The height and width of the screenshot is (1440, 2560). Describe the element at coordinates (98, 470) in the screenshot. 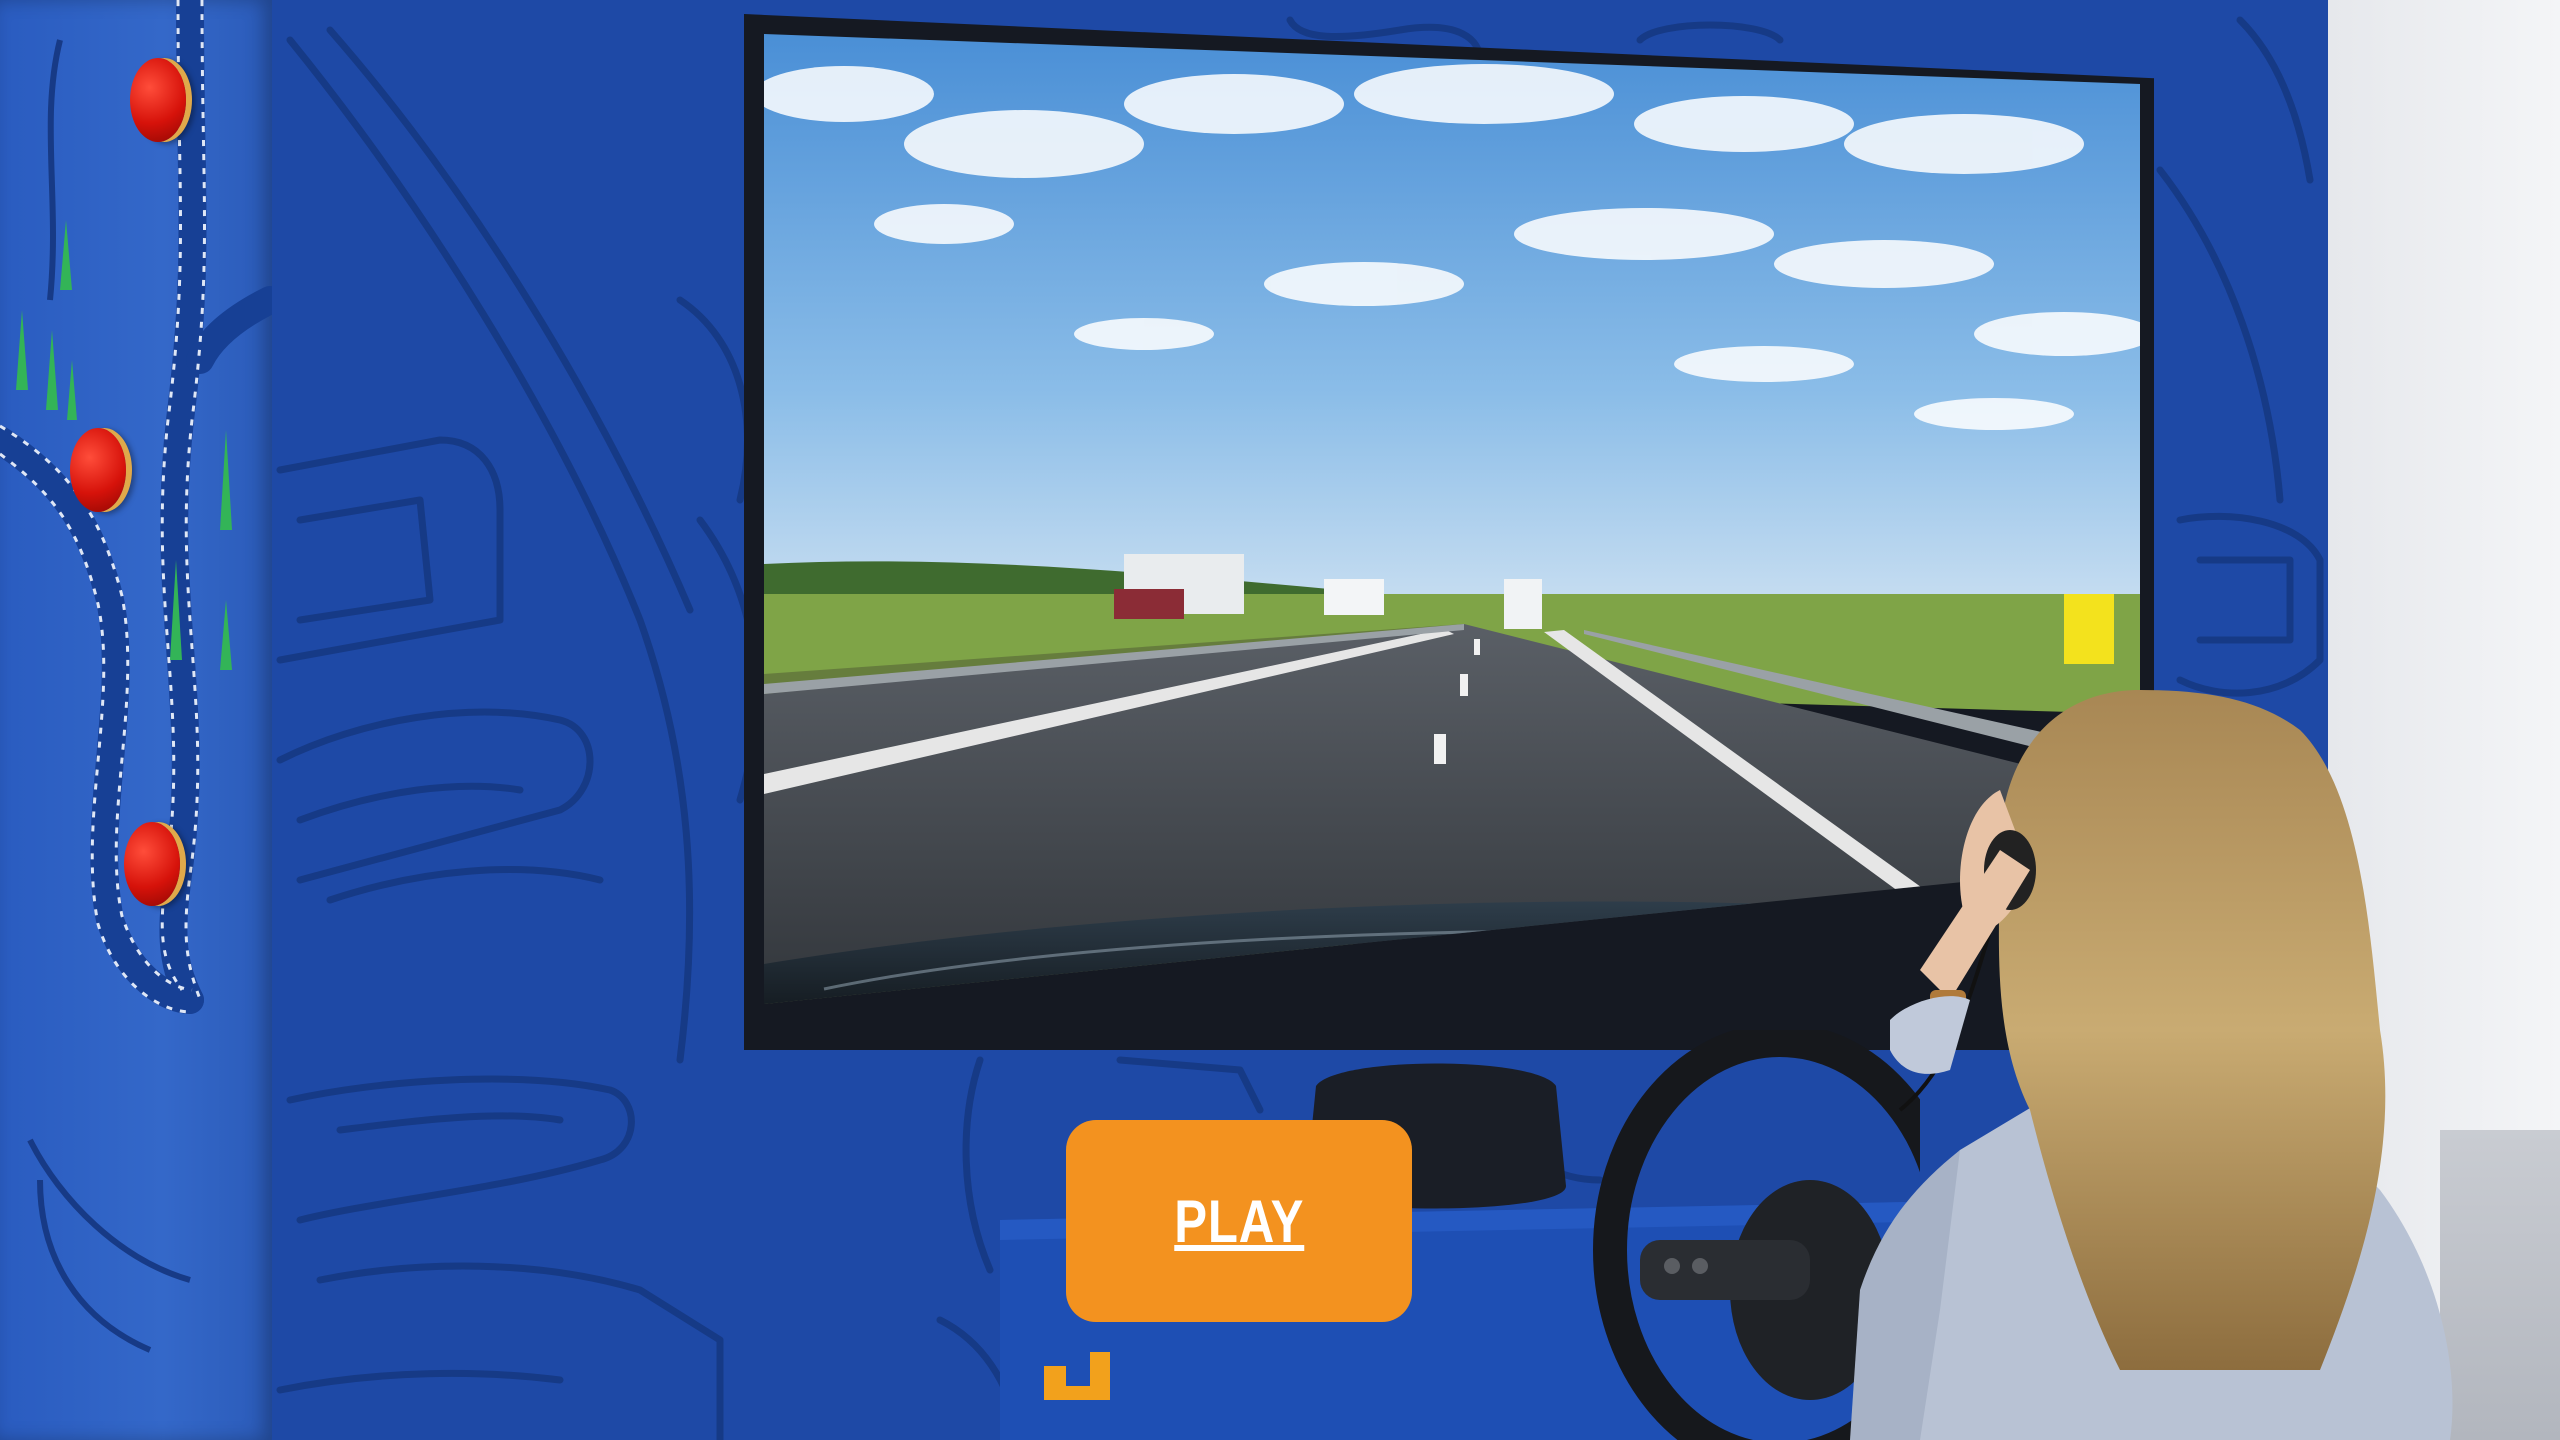

I see `red-knob-middle` at that location.